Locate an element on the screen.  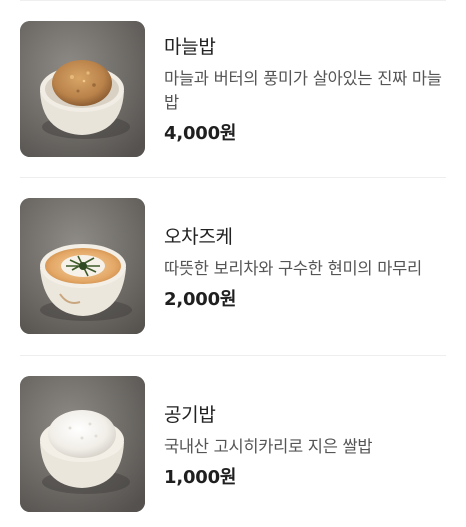
menu-item-description: 마늘과 버터의 풍미가 살아있는 진짜 마늘밥 is located at coordinates (303, 90).